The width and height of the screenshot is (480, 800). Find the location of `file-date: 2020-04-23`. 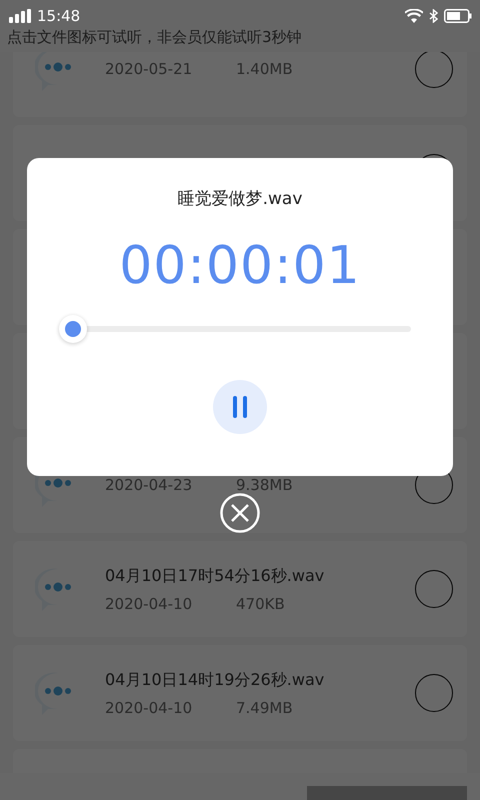

file-date: 2020-04-23 is located at coordinates (149, 485).